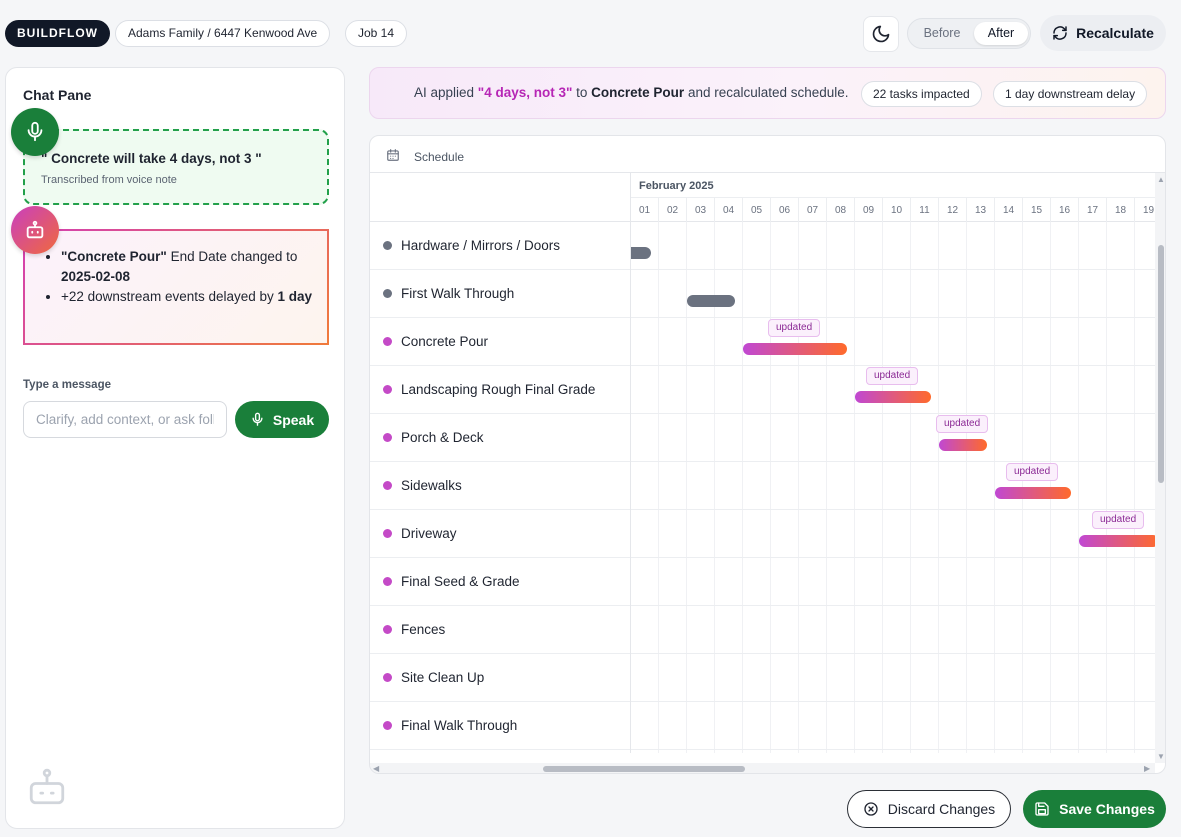  I want to click on voice-note-quote: " Concrete will take 4 days, not 3 ", so click(151, 158).